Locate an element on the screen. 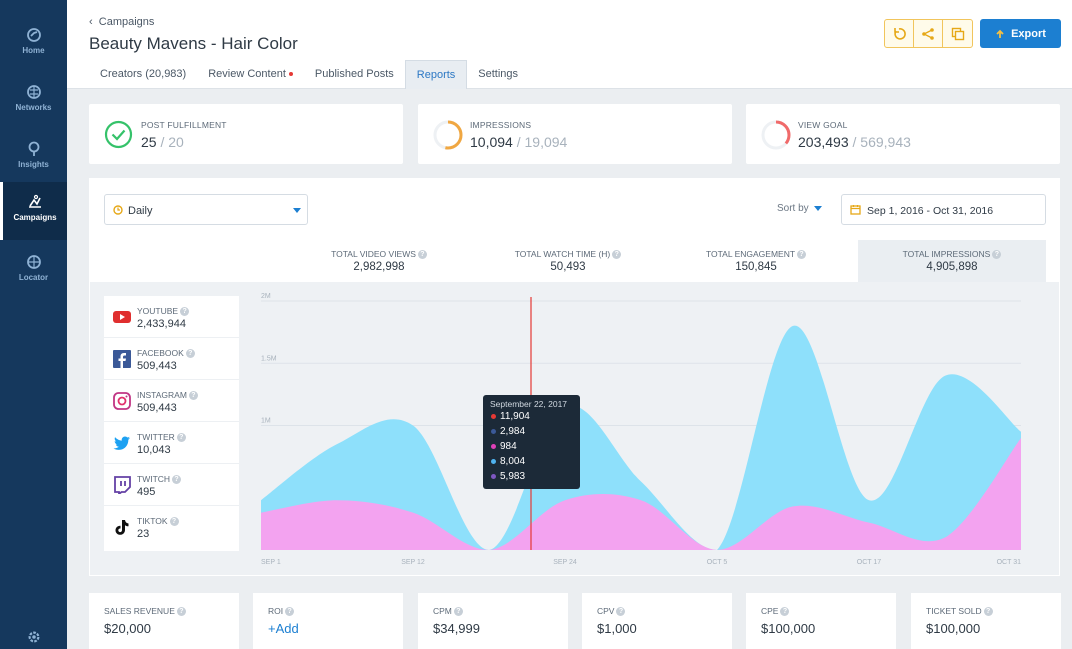 The width and height of the screenshot is (1072, 649). bottom-stat-label: ROI? is located at coordinates (281, 611).